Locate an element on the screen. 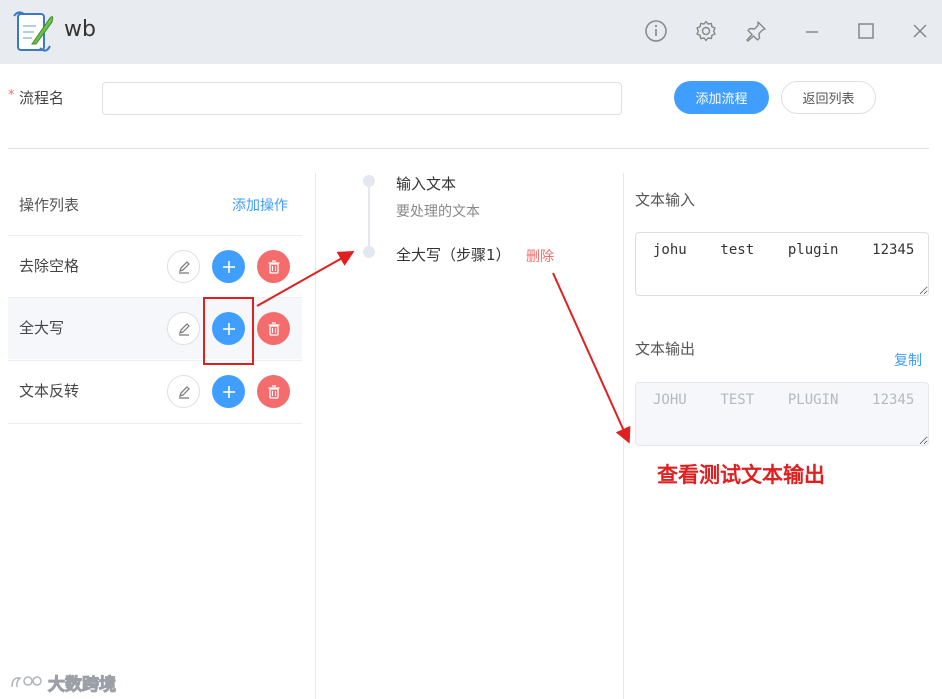  add-flow-button: 添加流程 is located at coordinates (721, 97).